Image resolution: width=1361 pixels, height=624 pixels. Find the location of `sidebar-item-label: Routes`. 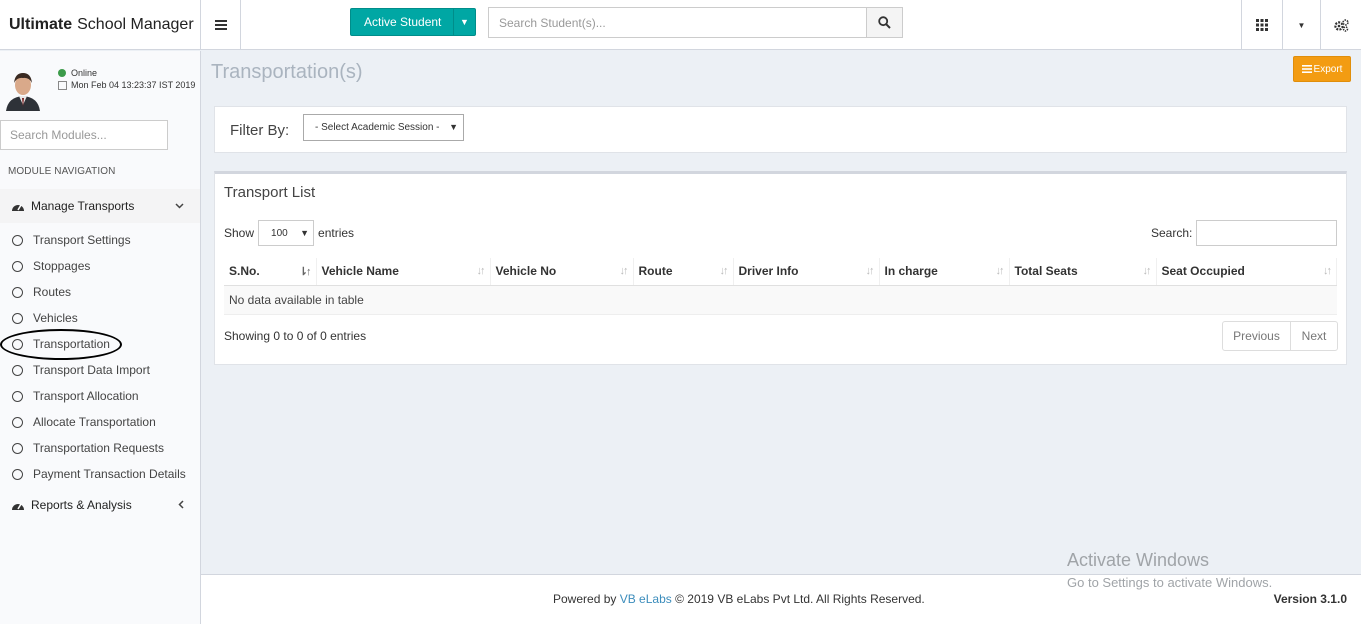

sidebar-item-label: Routes is located at coordinates (52, 292).